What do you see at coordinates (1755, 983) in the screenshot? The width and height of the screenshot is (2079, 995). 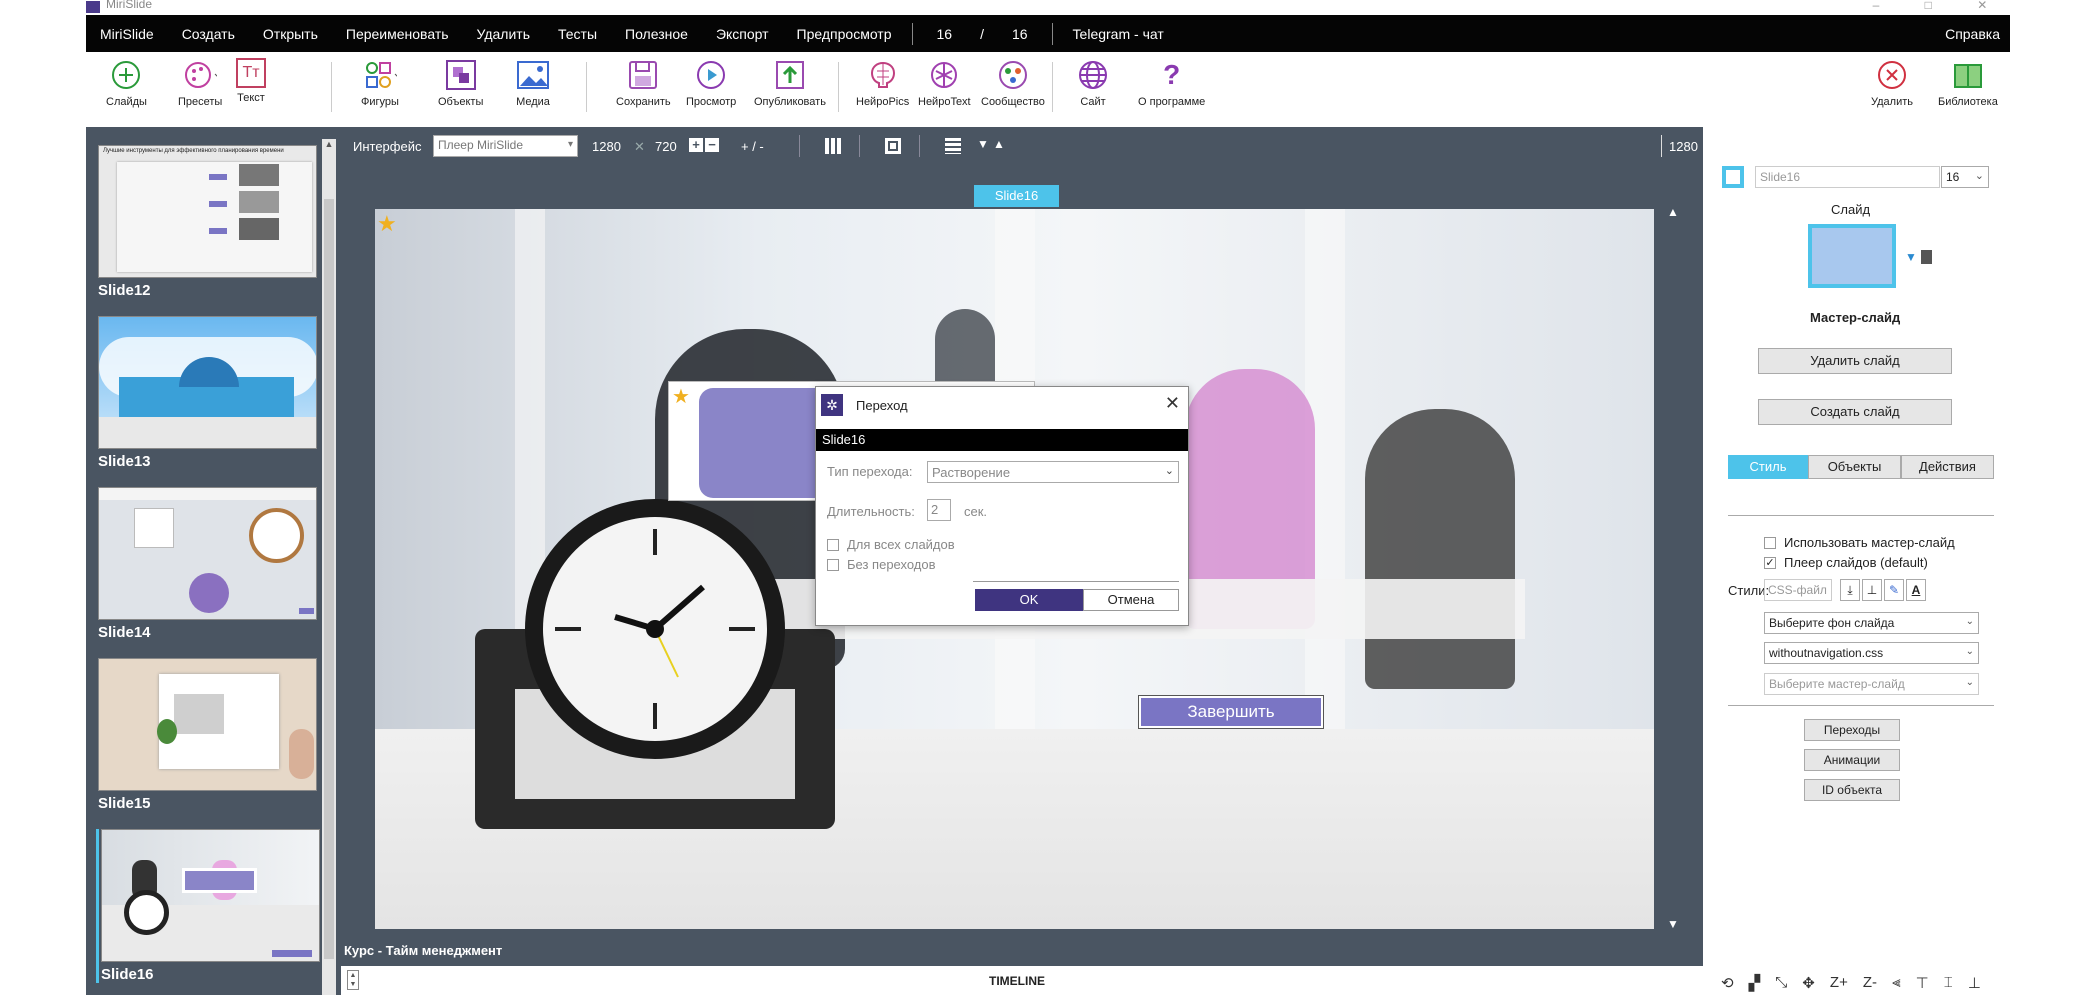 I see `layer-down-icon: ▞` at bounding box center [1755, 983].